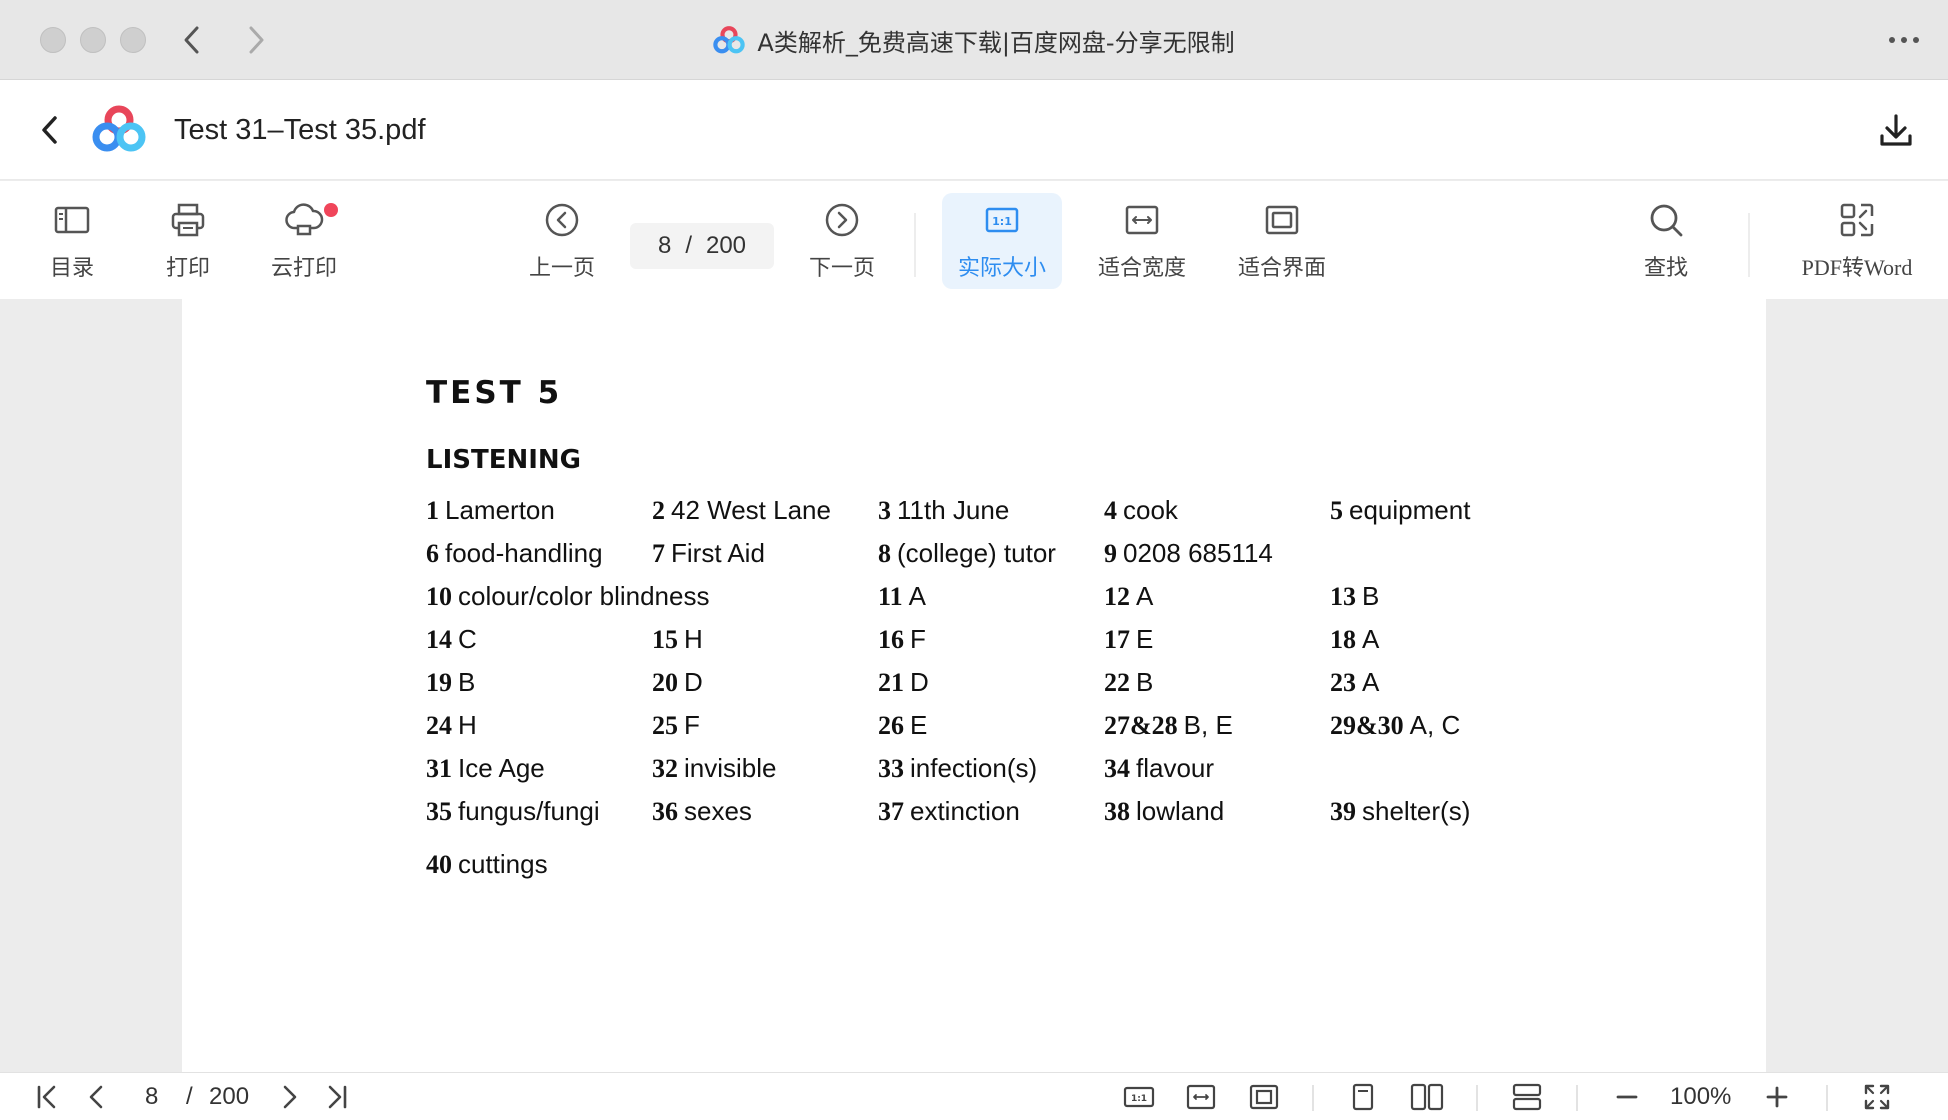 Image resolution: width=1948 pixels, height=1120 pixels. I want to click on question-number: 39, so click(1343, 811).